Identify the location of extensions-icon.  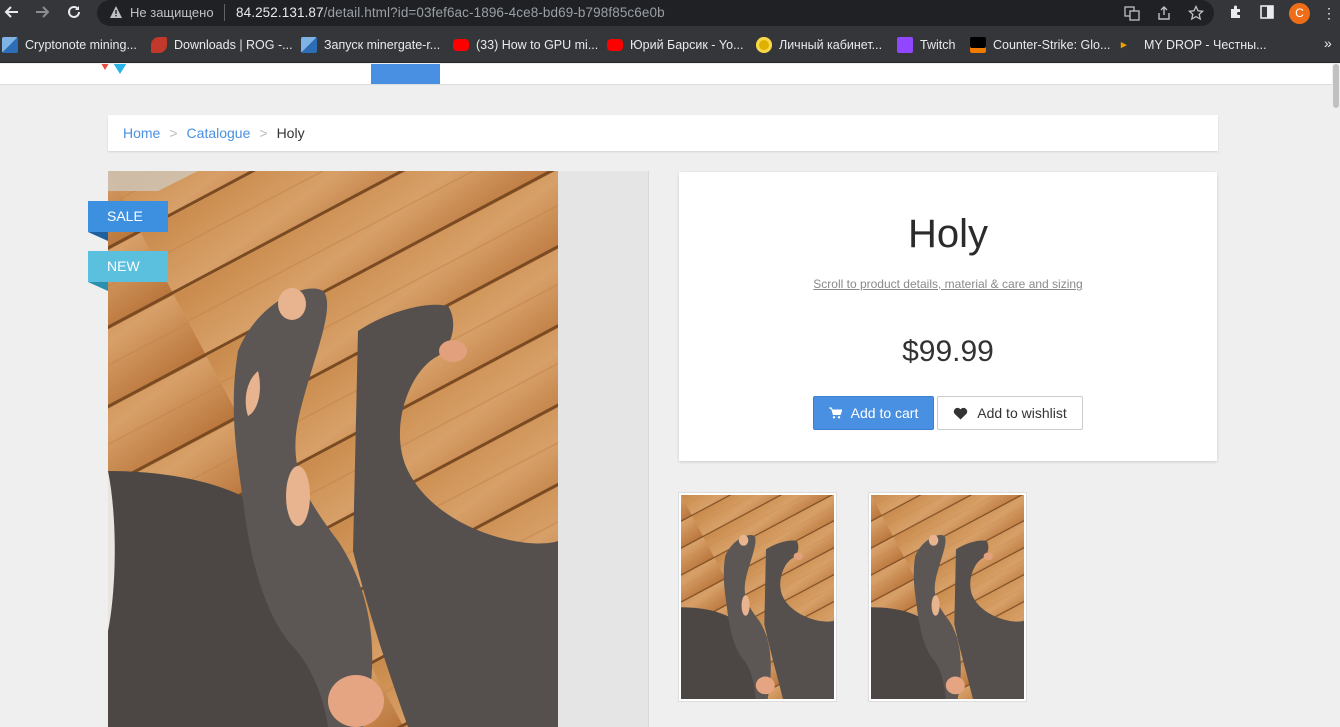
(1236, 13).